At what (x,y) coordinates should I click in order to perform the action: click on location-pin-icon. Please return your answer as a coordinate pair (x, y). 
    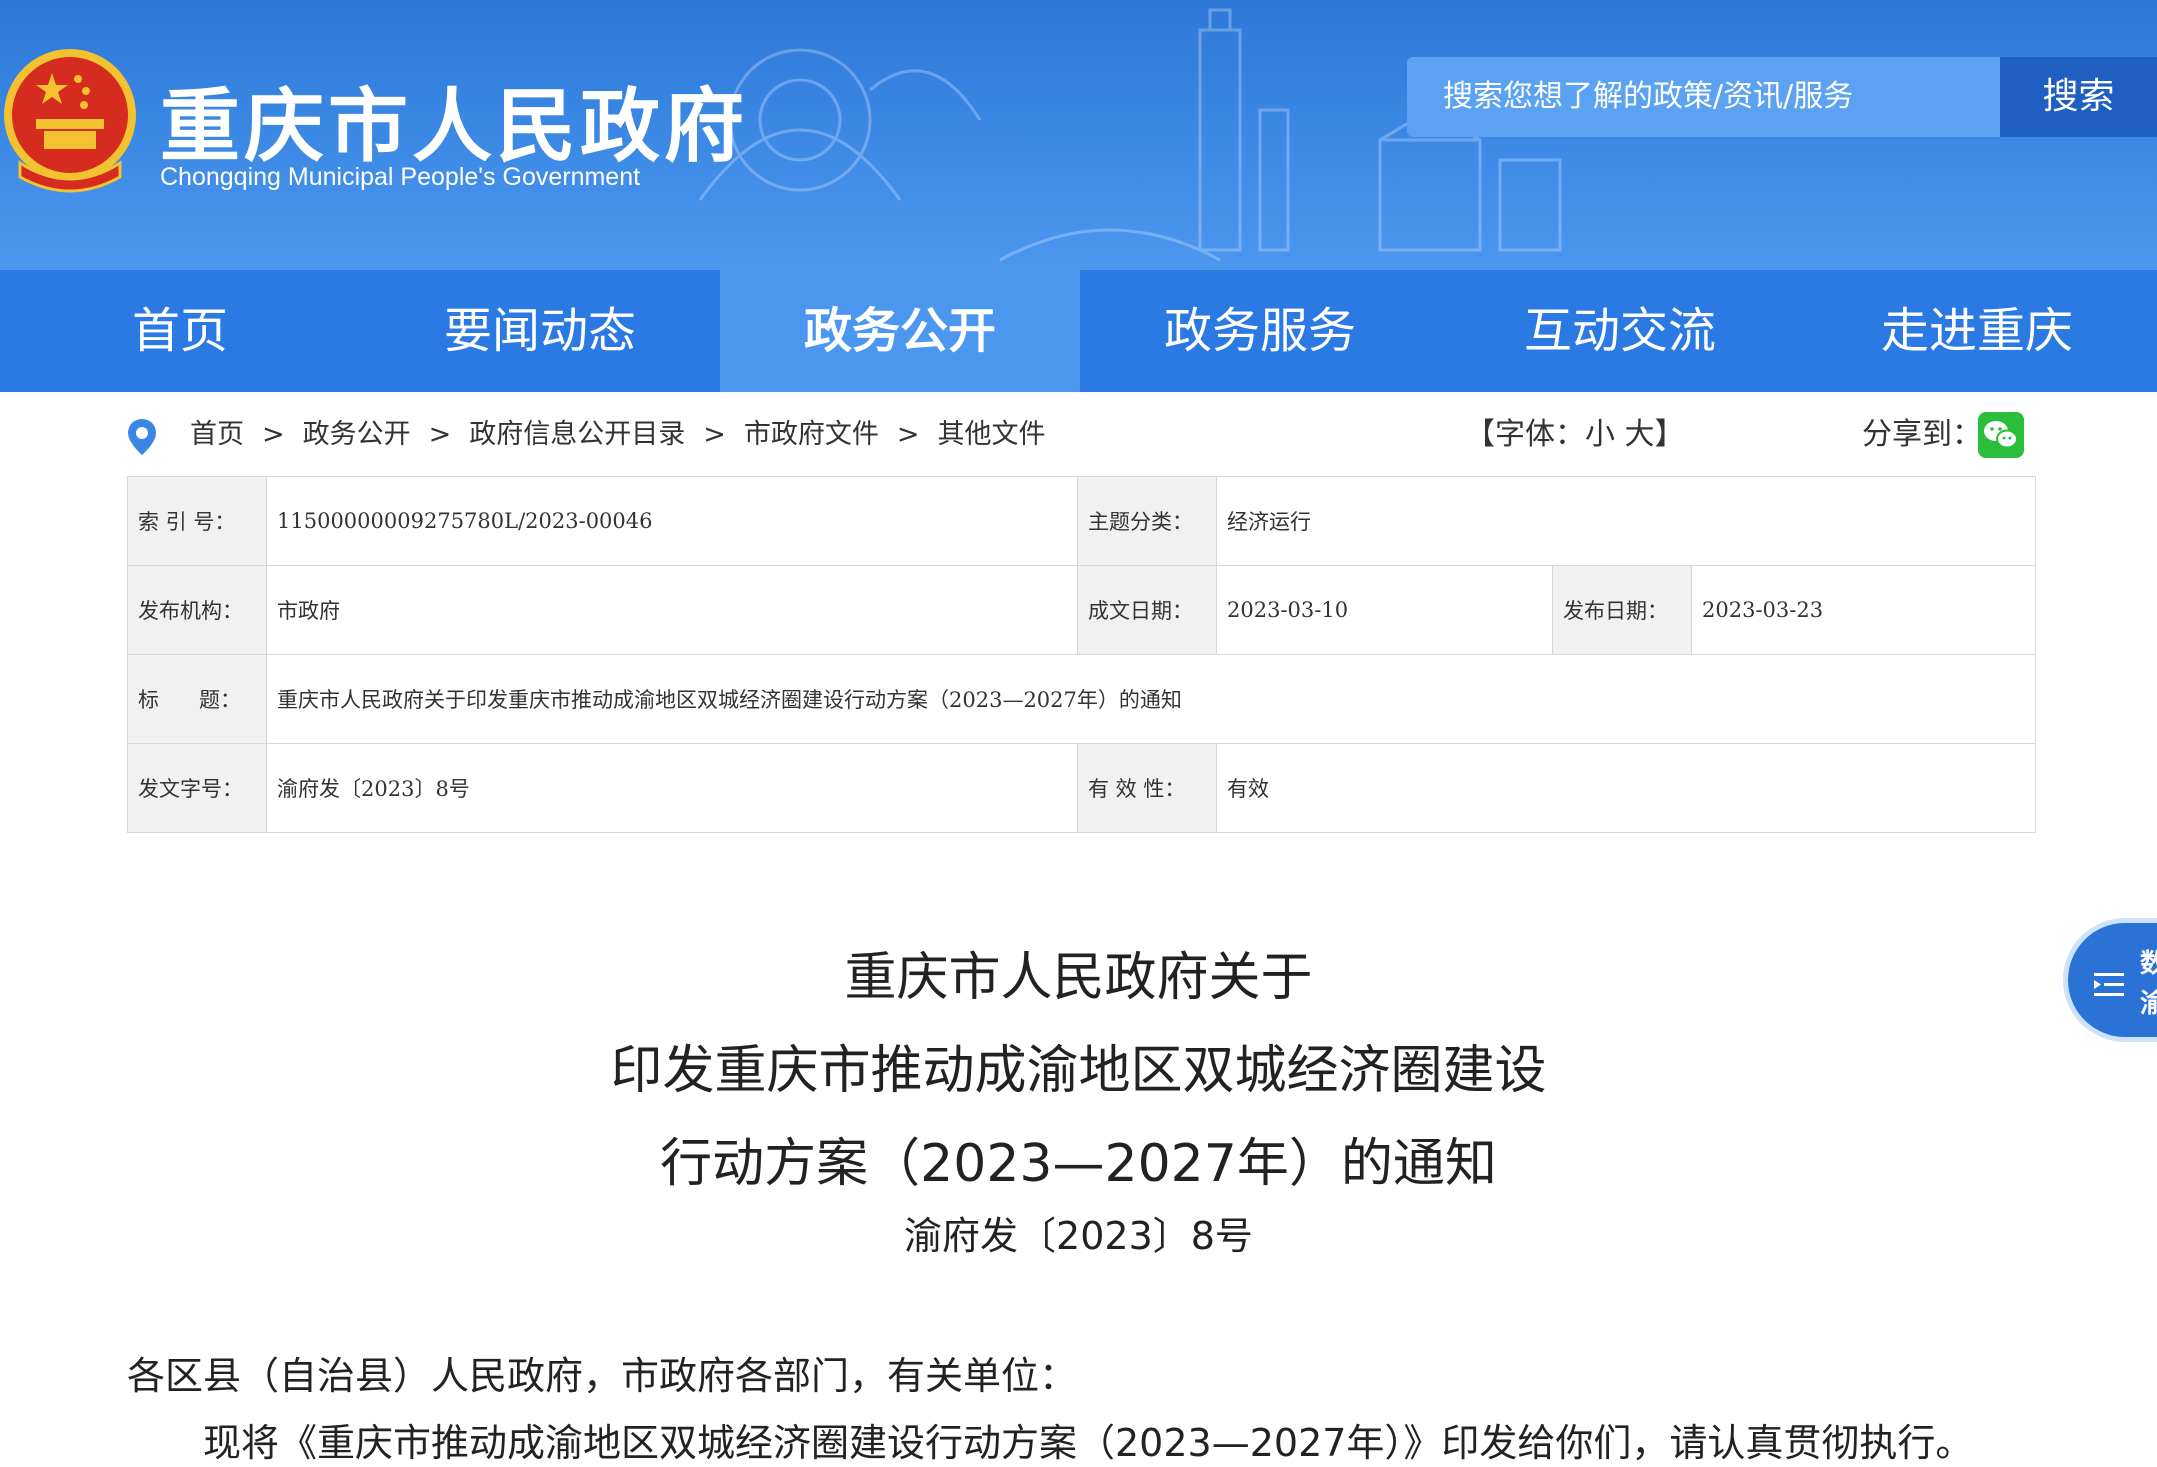
    Looking at the image, I should click on (142, 437).